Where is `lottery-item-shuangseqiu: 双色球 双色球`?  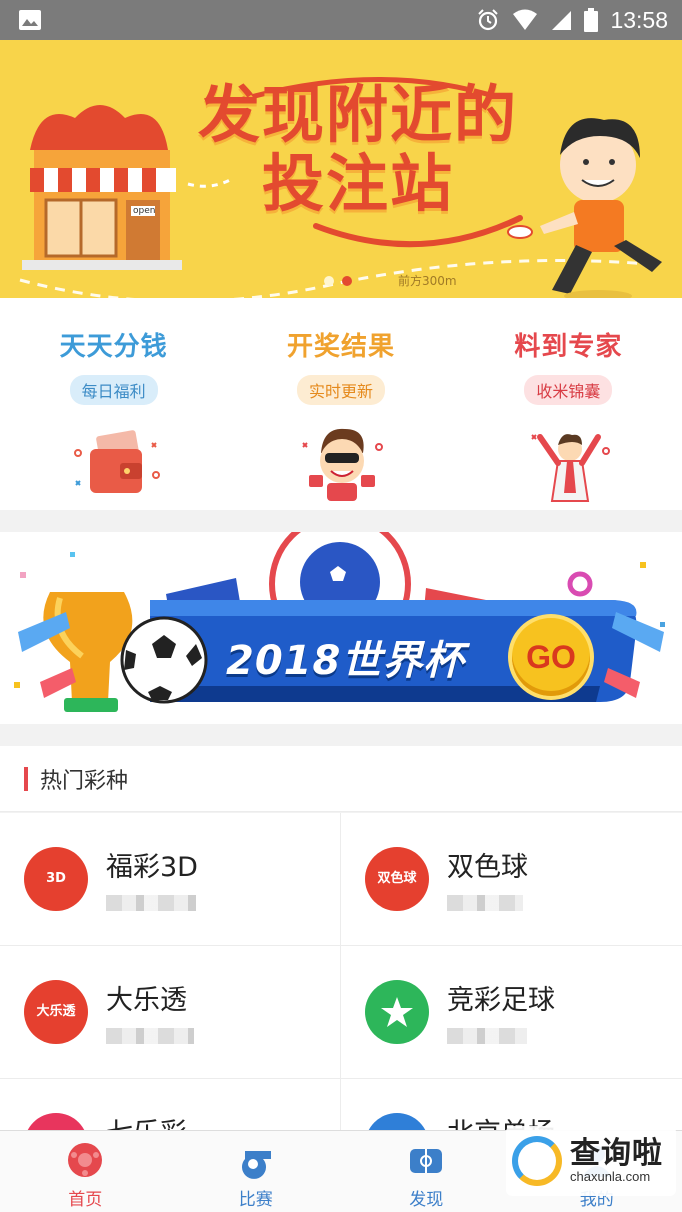 lottery-item-shuangseqiu: 双色球 双色球 is located at coordinates (511, 879).